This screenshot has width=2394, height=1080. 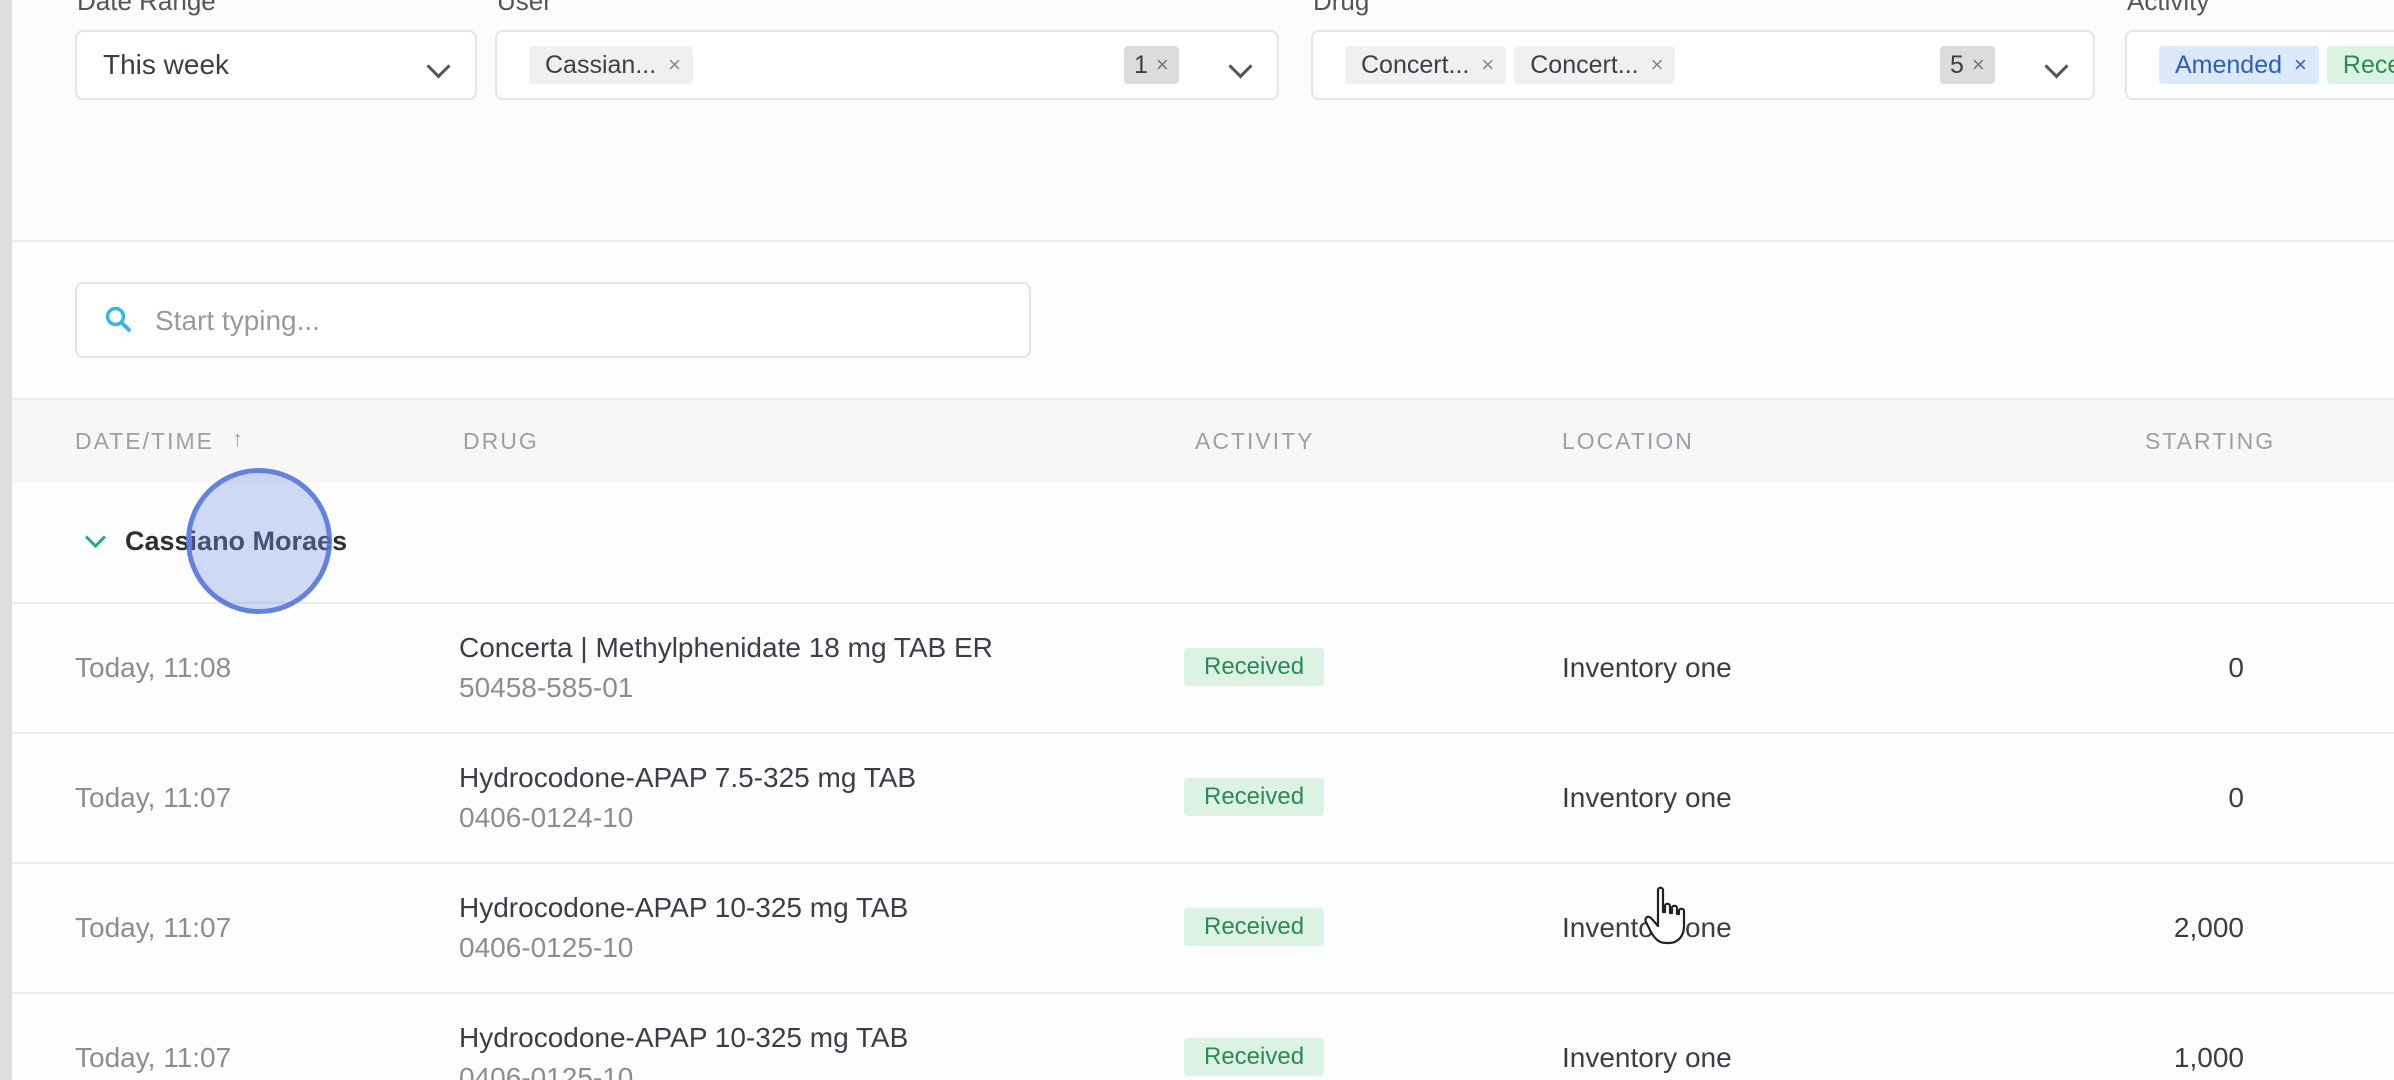 What do you see at coordinates (546, 817) in the screenshot?
I see `row-drug-ndc: 0406-0124-10` at bounding box center [546, 817].